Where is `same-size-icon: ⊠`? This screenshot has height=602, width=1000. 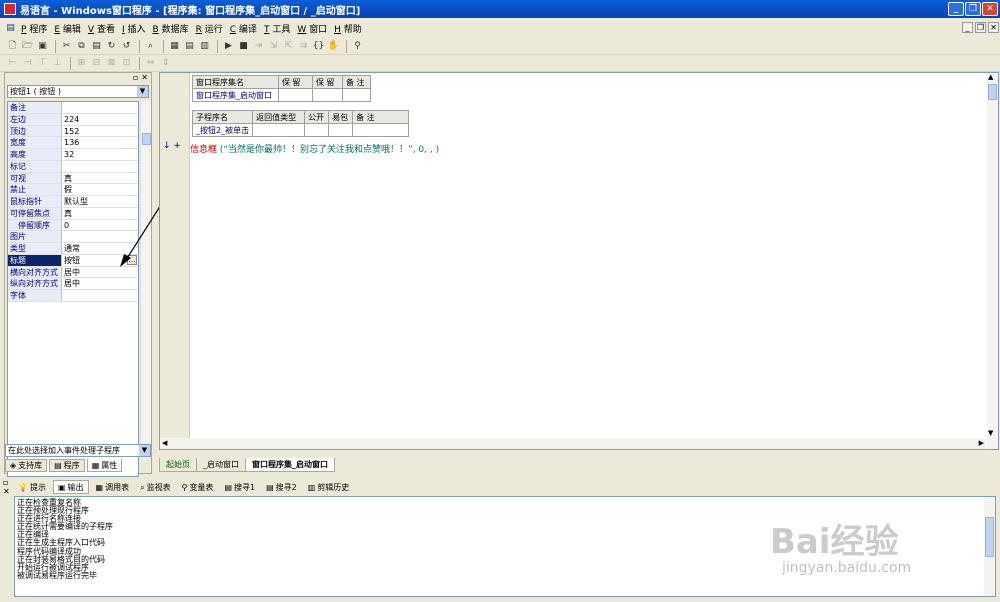
same-size-icon: ⊠ is located at coordinates (111, 63).